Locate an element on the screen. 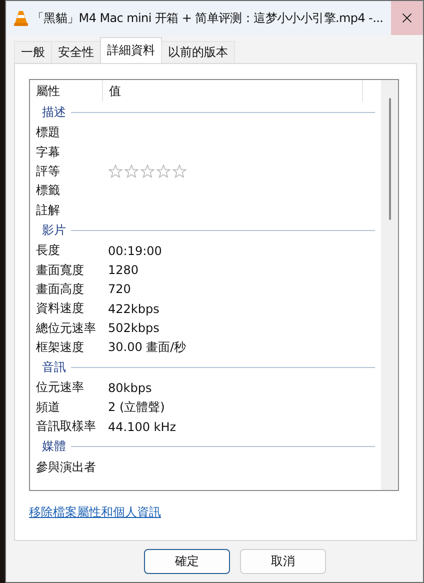 This screenshot has width=424, height=583. traffic-cone-icon is located at coordinates (21, 18).